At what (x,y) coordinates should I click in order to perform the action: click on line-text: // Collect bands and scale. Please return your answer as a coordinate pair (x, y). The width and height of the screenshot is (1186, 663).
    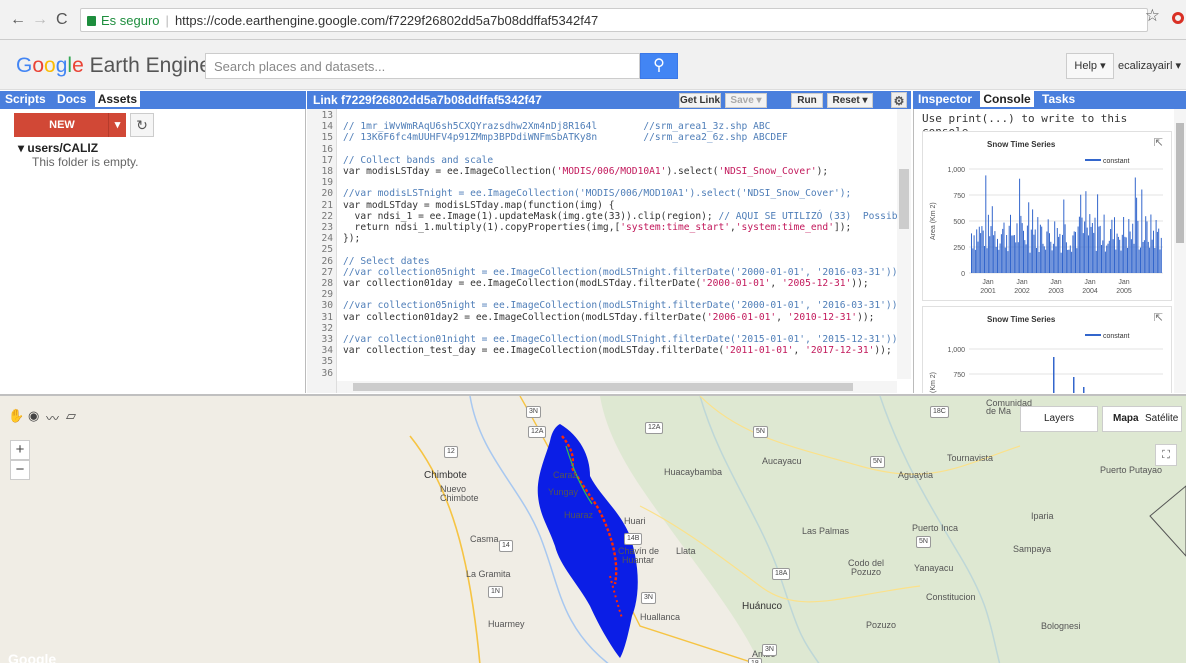
    Looking at the image, I should click on (418, 161).